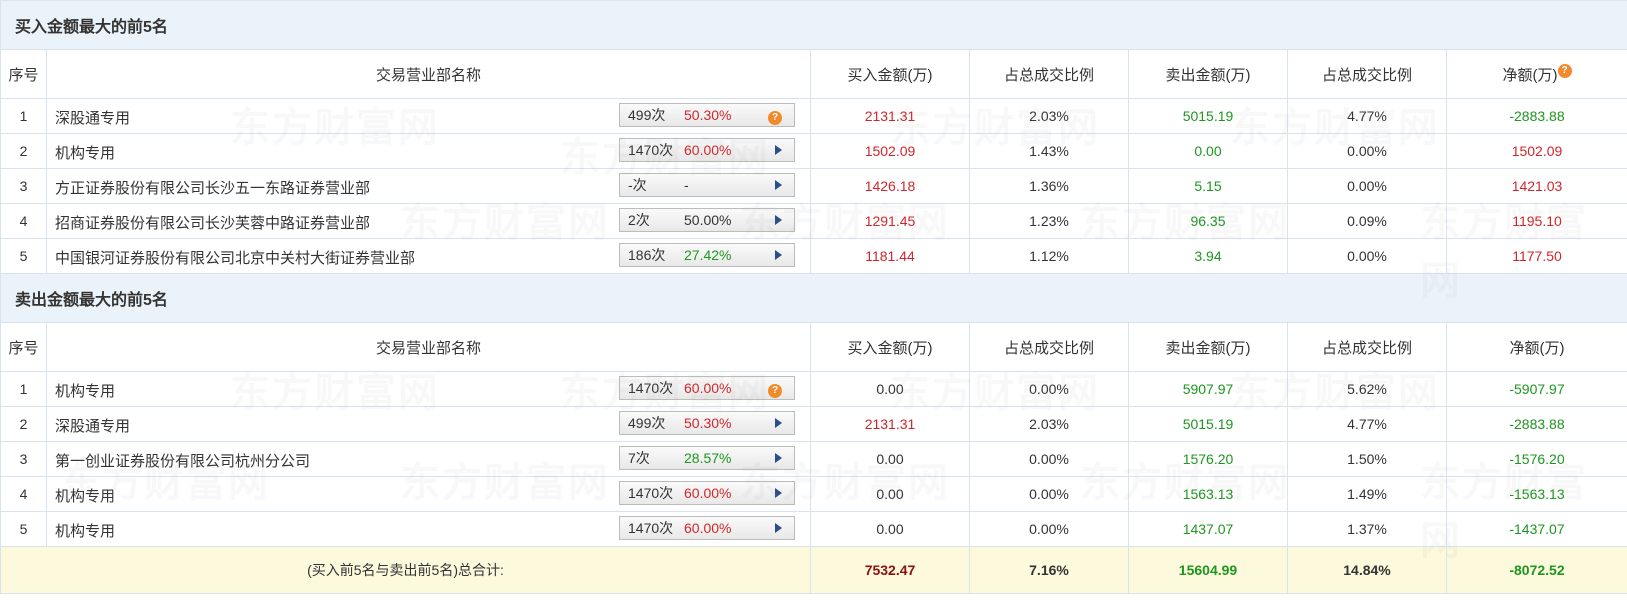  I want to click on buy-amount: 1426.18, so click(890, 186).